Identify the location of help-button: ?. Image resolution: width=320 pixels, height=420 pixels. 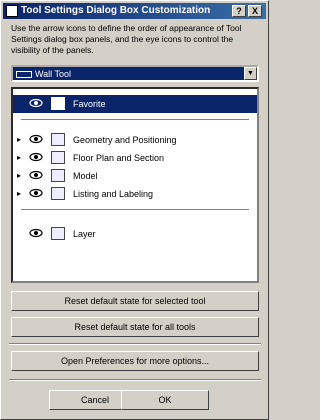
(239, 11).